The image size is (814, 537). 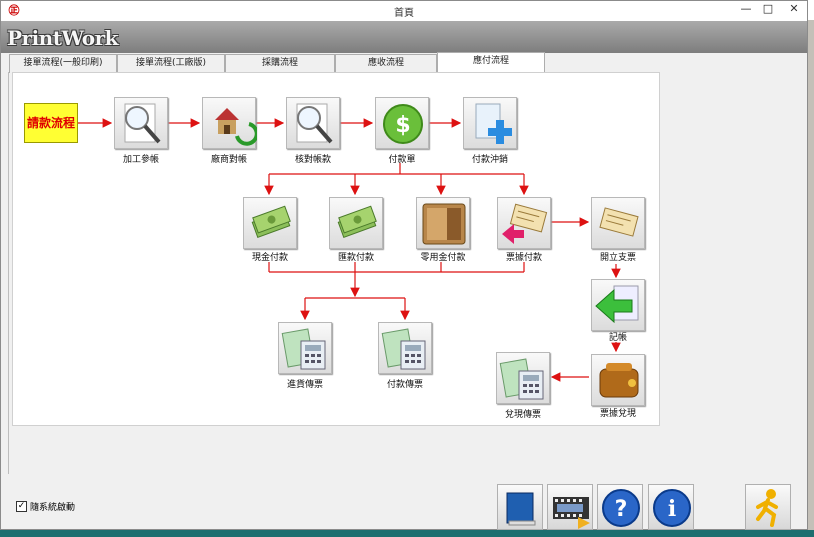 I want to click on node-bookkeeping, so click(x=618, y=305).